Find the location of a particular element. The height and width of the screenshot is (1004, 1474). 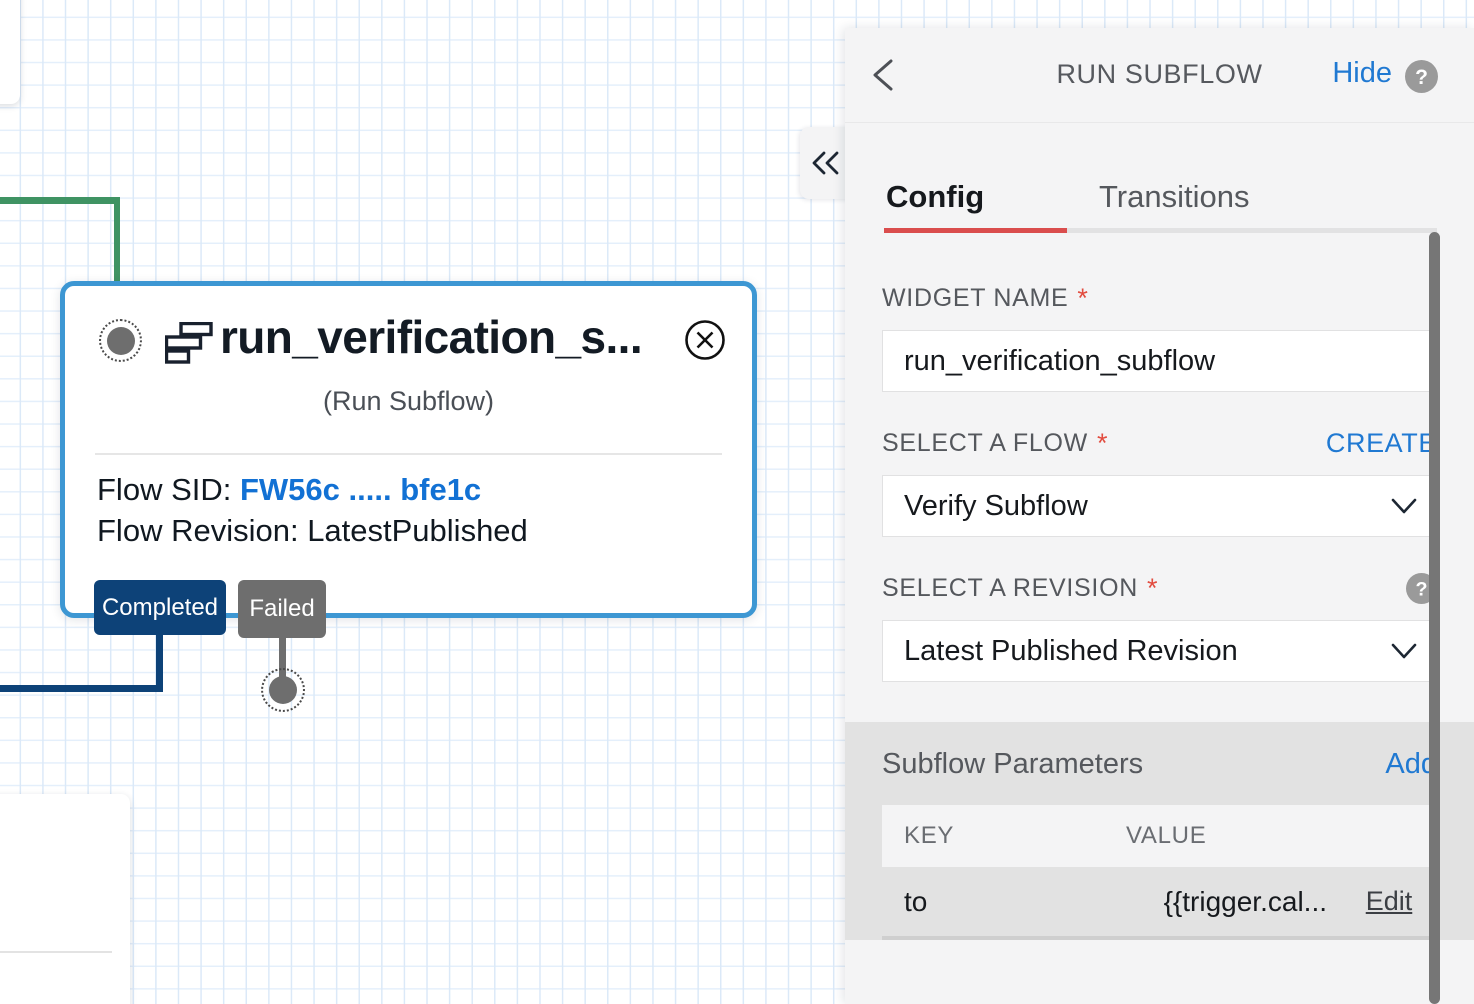

create-flow-button: CREATE is located at coordinates (1381, 443).